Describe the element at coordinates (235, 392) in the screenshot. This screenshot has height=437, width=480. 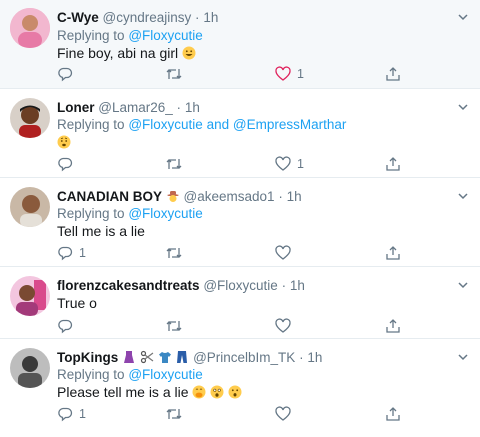
I see `hushed-face-emoji` at that location.